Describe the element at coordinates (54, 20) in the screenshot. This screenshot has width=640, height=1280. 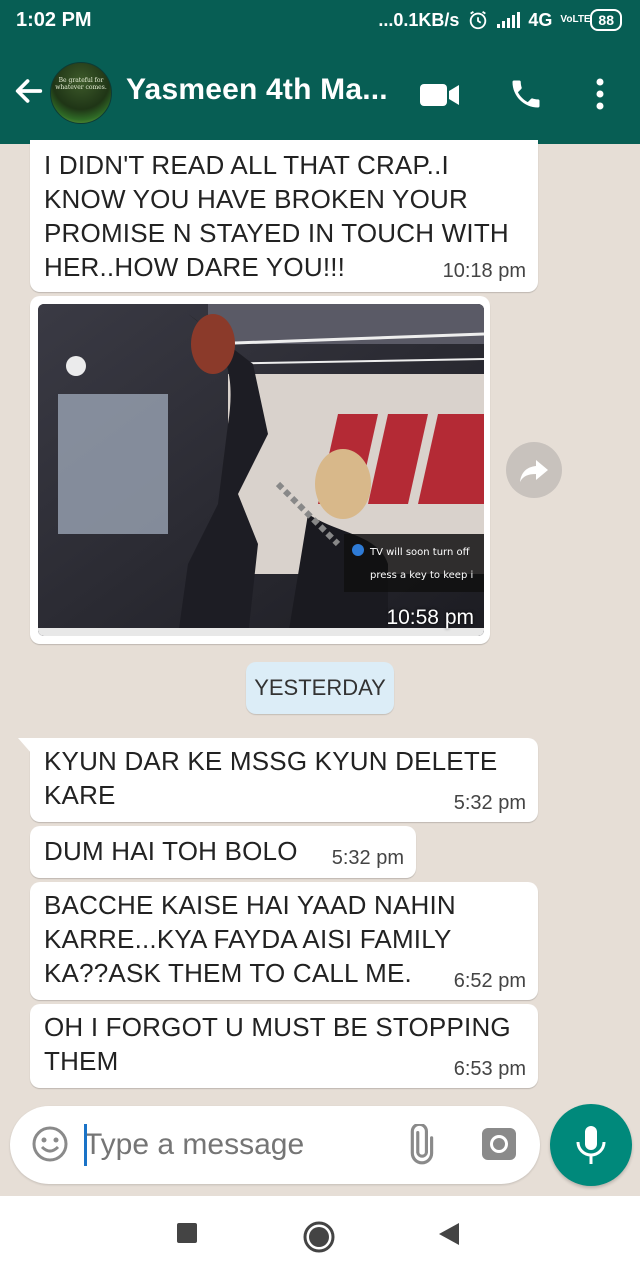
I see `status-time: 1:02 PM` at that location.